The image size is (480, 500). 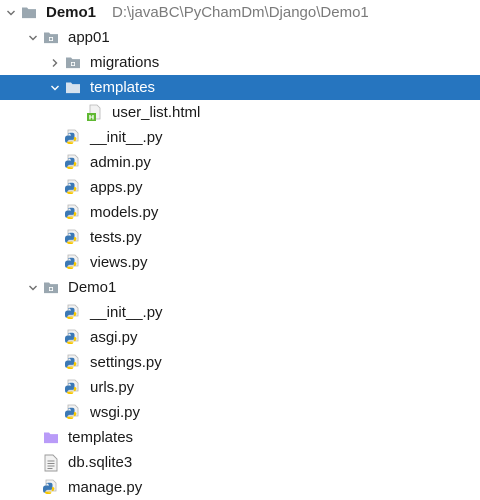 What do you see at coordinates (156, 112) in the screenshot?
I see `tree-row-label: user_list.html` at bounding box center [156, 112].